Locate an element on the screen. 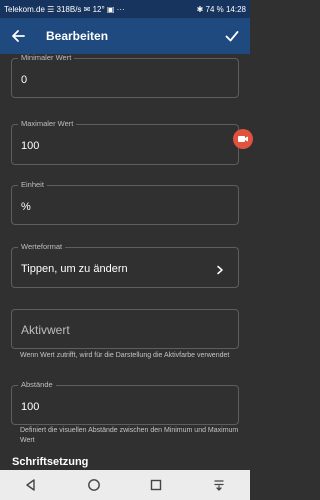 This screenshot has height=500, width=320. nav-home-icon is located at coordinates (93, 485).